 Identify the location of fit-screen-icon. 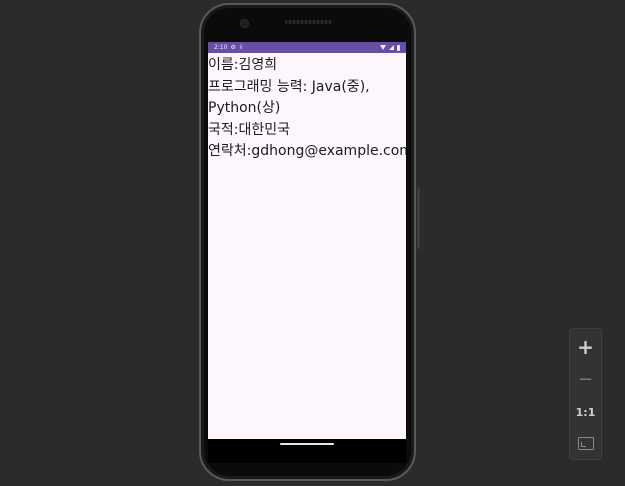
(585, 443).